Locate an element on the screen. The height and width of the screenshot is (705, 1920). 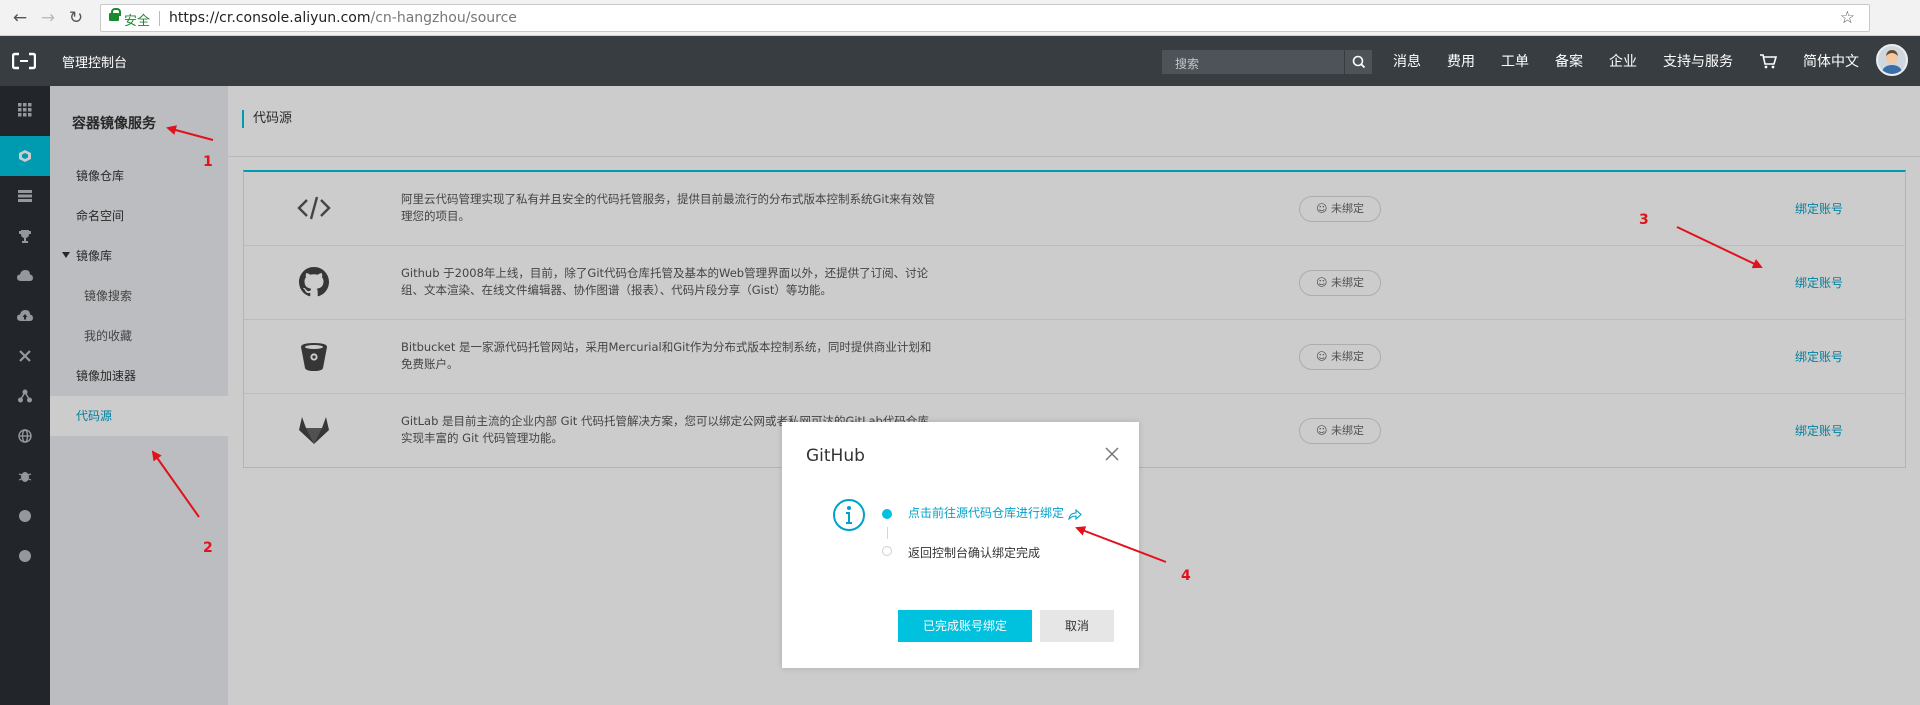
nav-icp: 备案 is located at coordinates (1569, 61).